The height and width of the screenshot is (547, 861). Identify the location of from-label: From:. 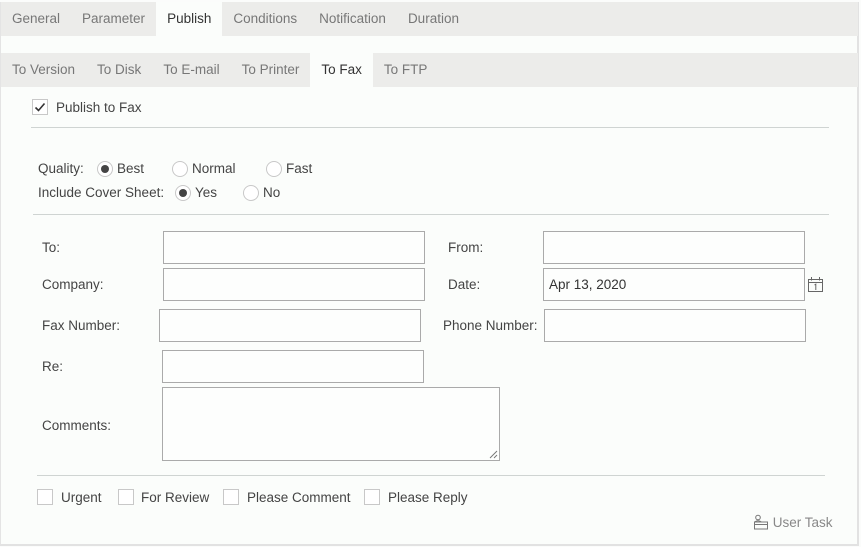
(466, 247).